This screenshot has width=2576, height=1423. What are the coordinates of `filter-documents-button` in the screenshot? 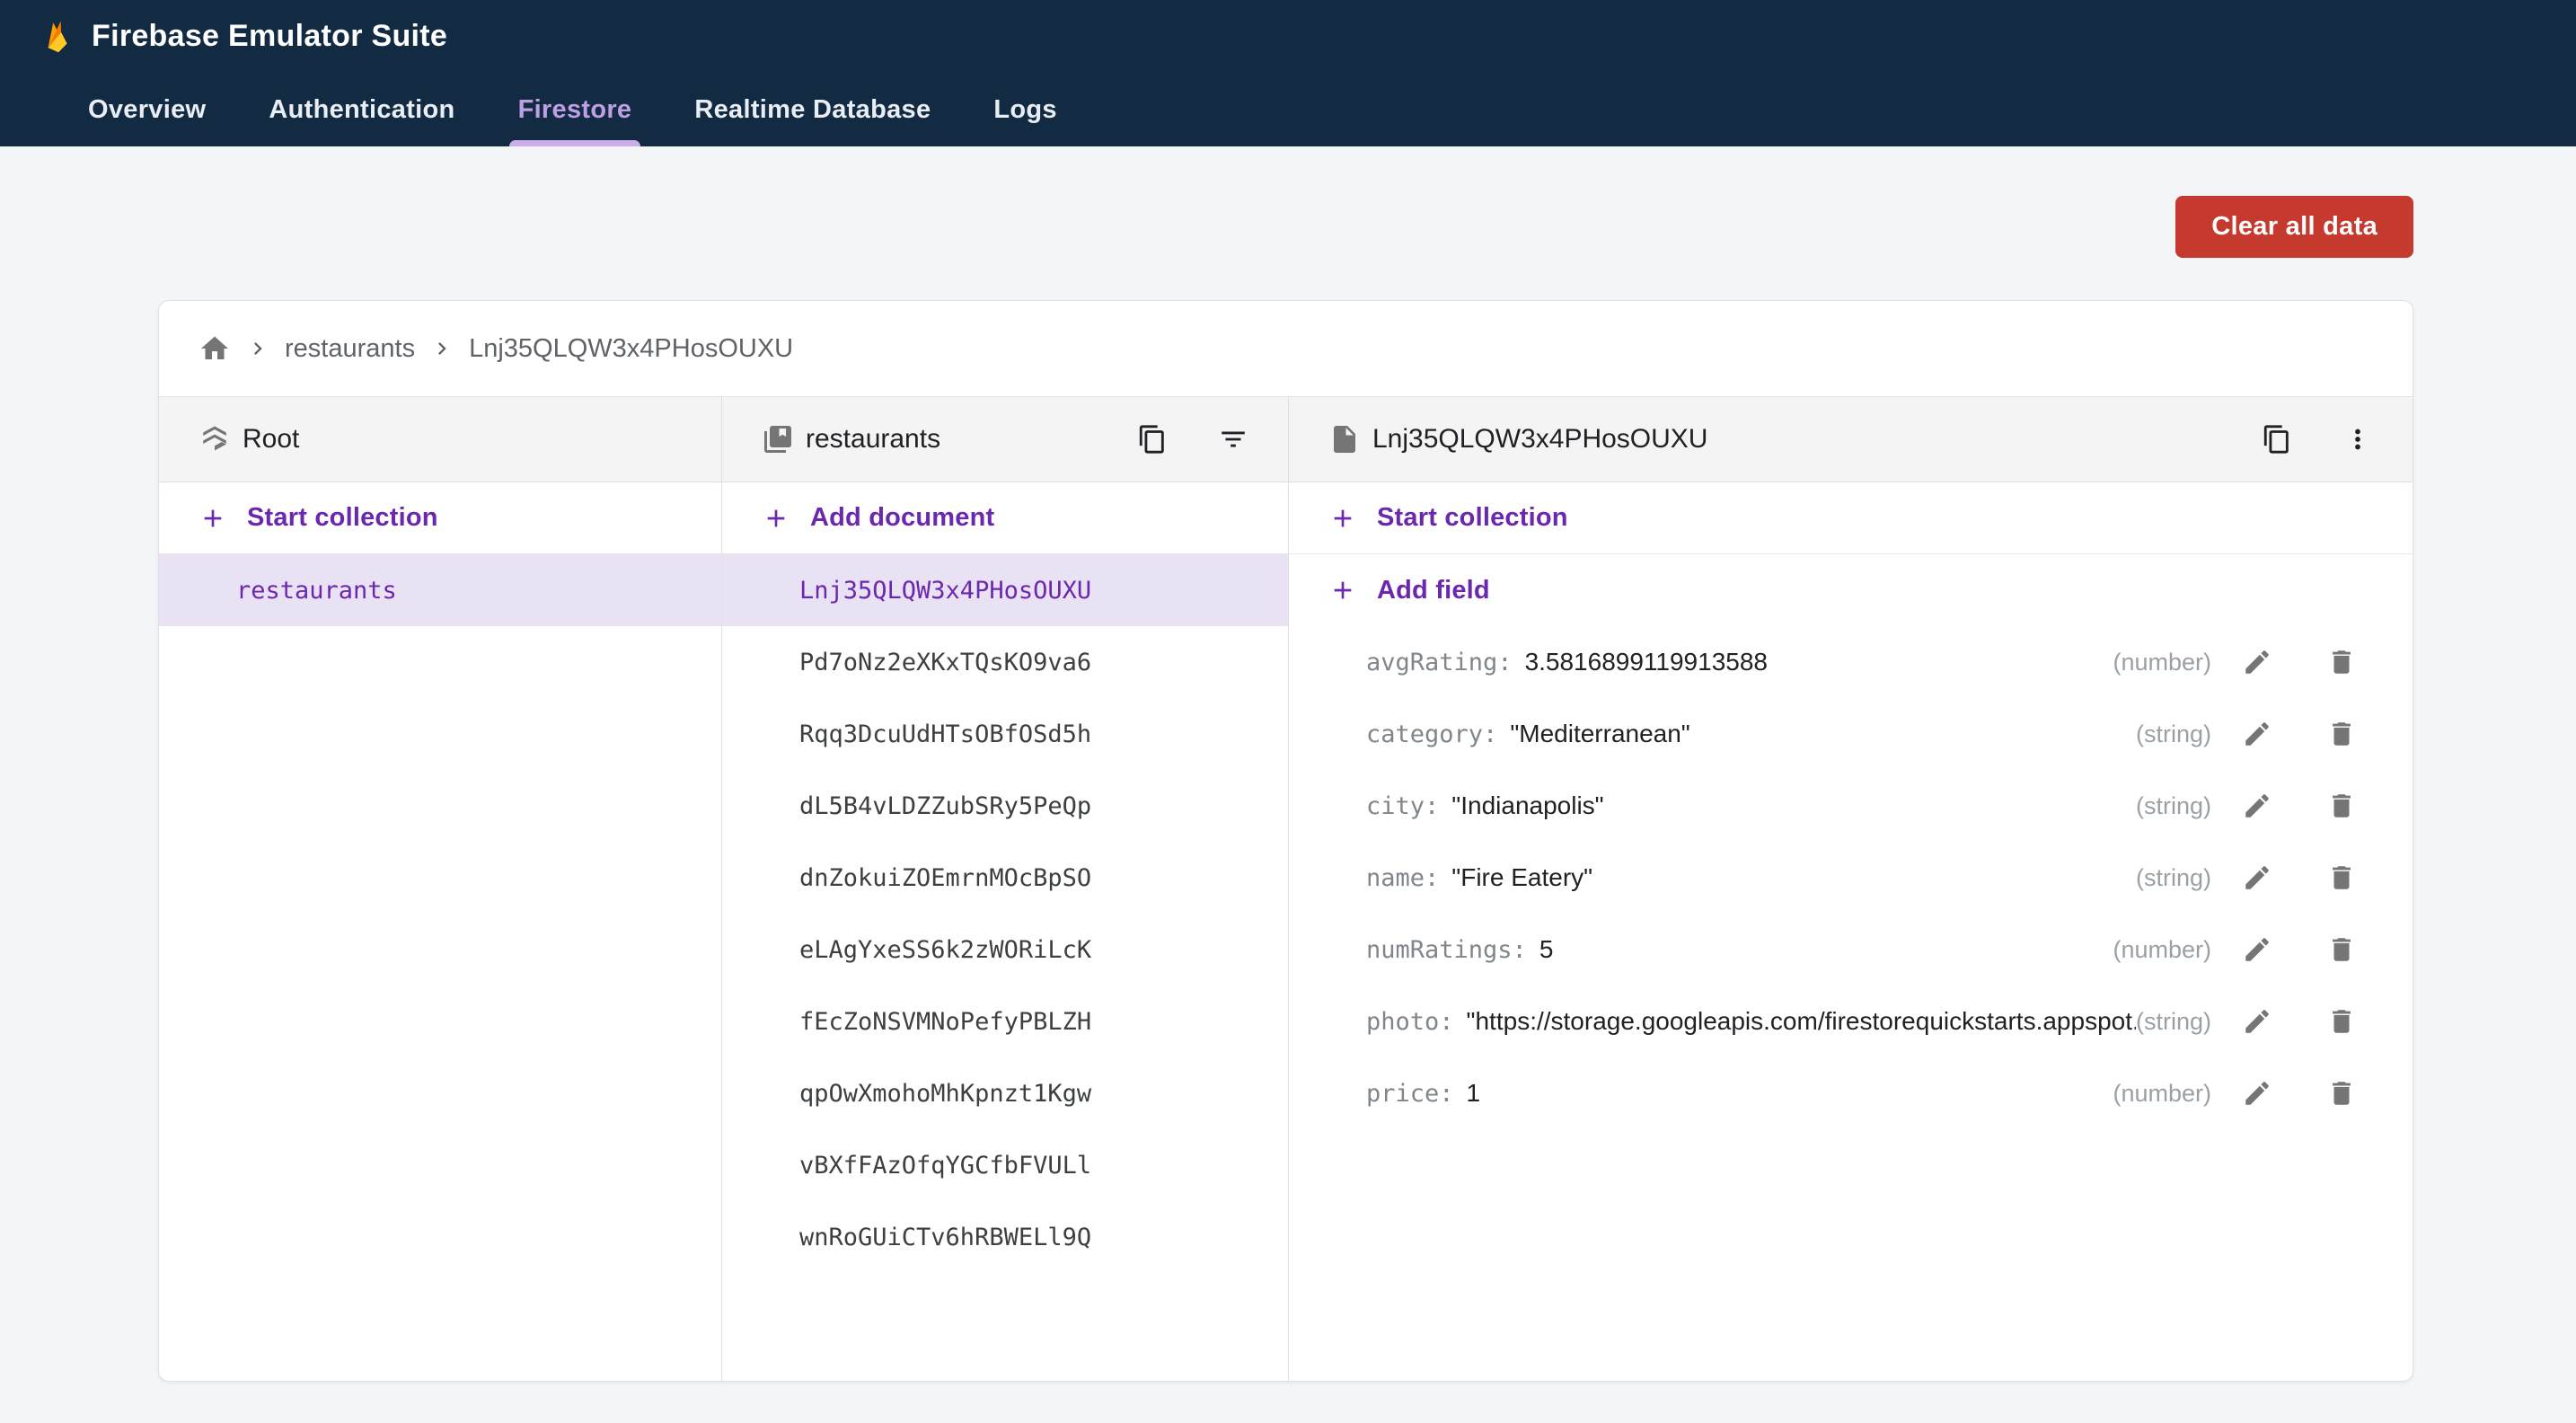 It's located at (1233, 440).